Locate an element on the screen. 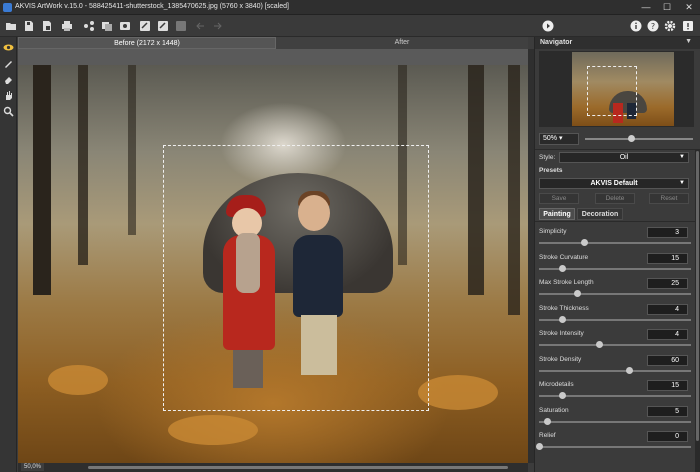  tab-painting: Painting is located at coordinates (557, 214).